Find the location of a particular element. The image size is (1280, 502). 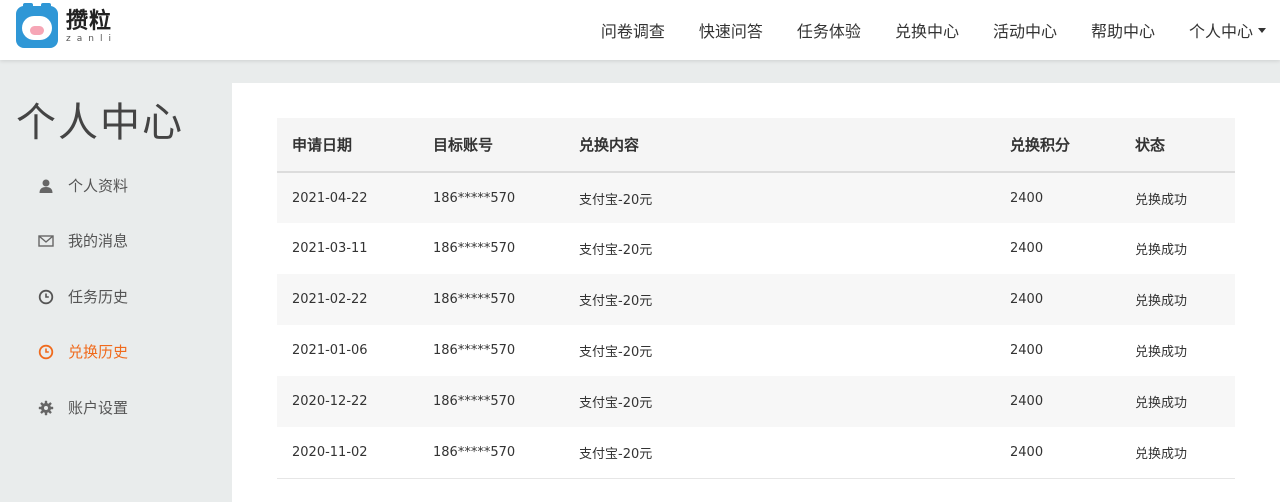

nav-item-exchange-center: 兑换中心 is located at coordinates (927, 30).